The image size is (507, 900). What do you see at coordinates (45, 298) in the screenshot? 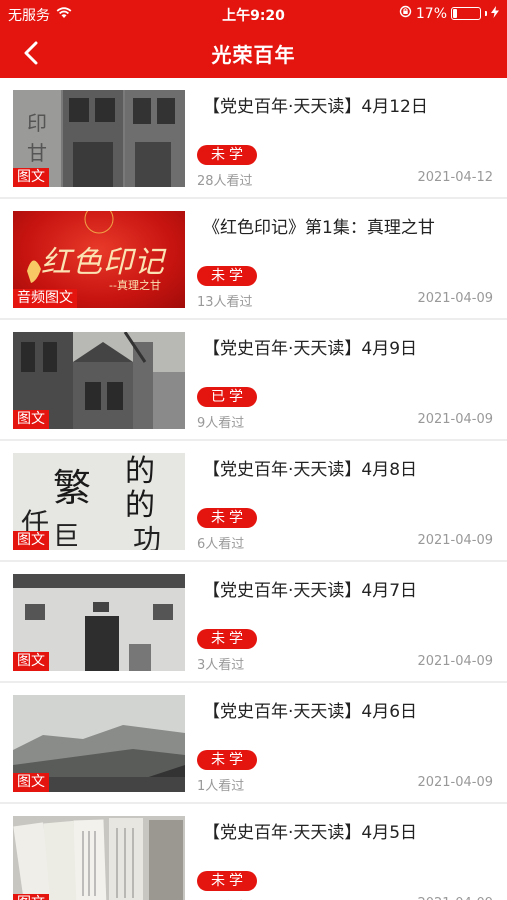
I see `content-type-tag: 音频图文` at bounding box center [45, 298].